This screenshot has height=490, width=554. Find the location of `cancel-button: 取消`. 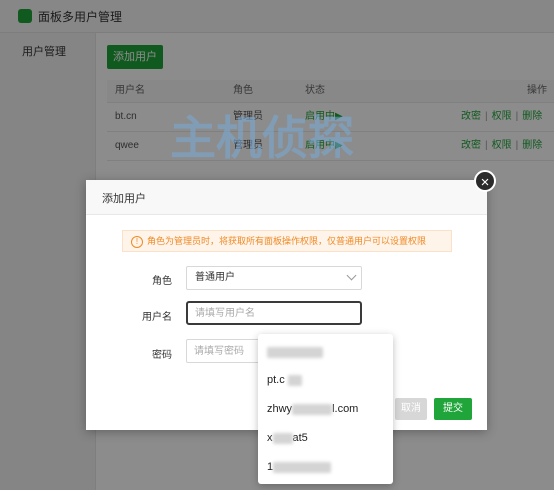

cancel-button: 取消 is located at coordinates (411, 409).